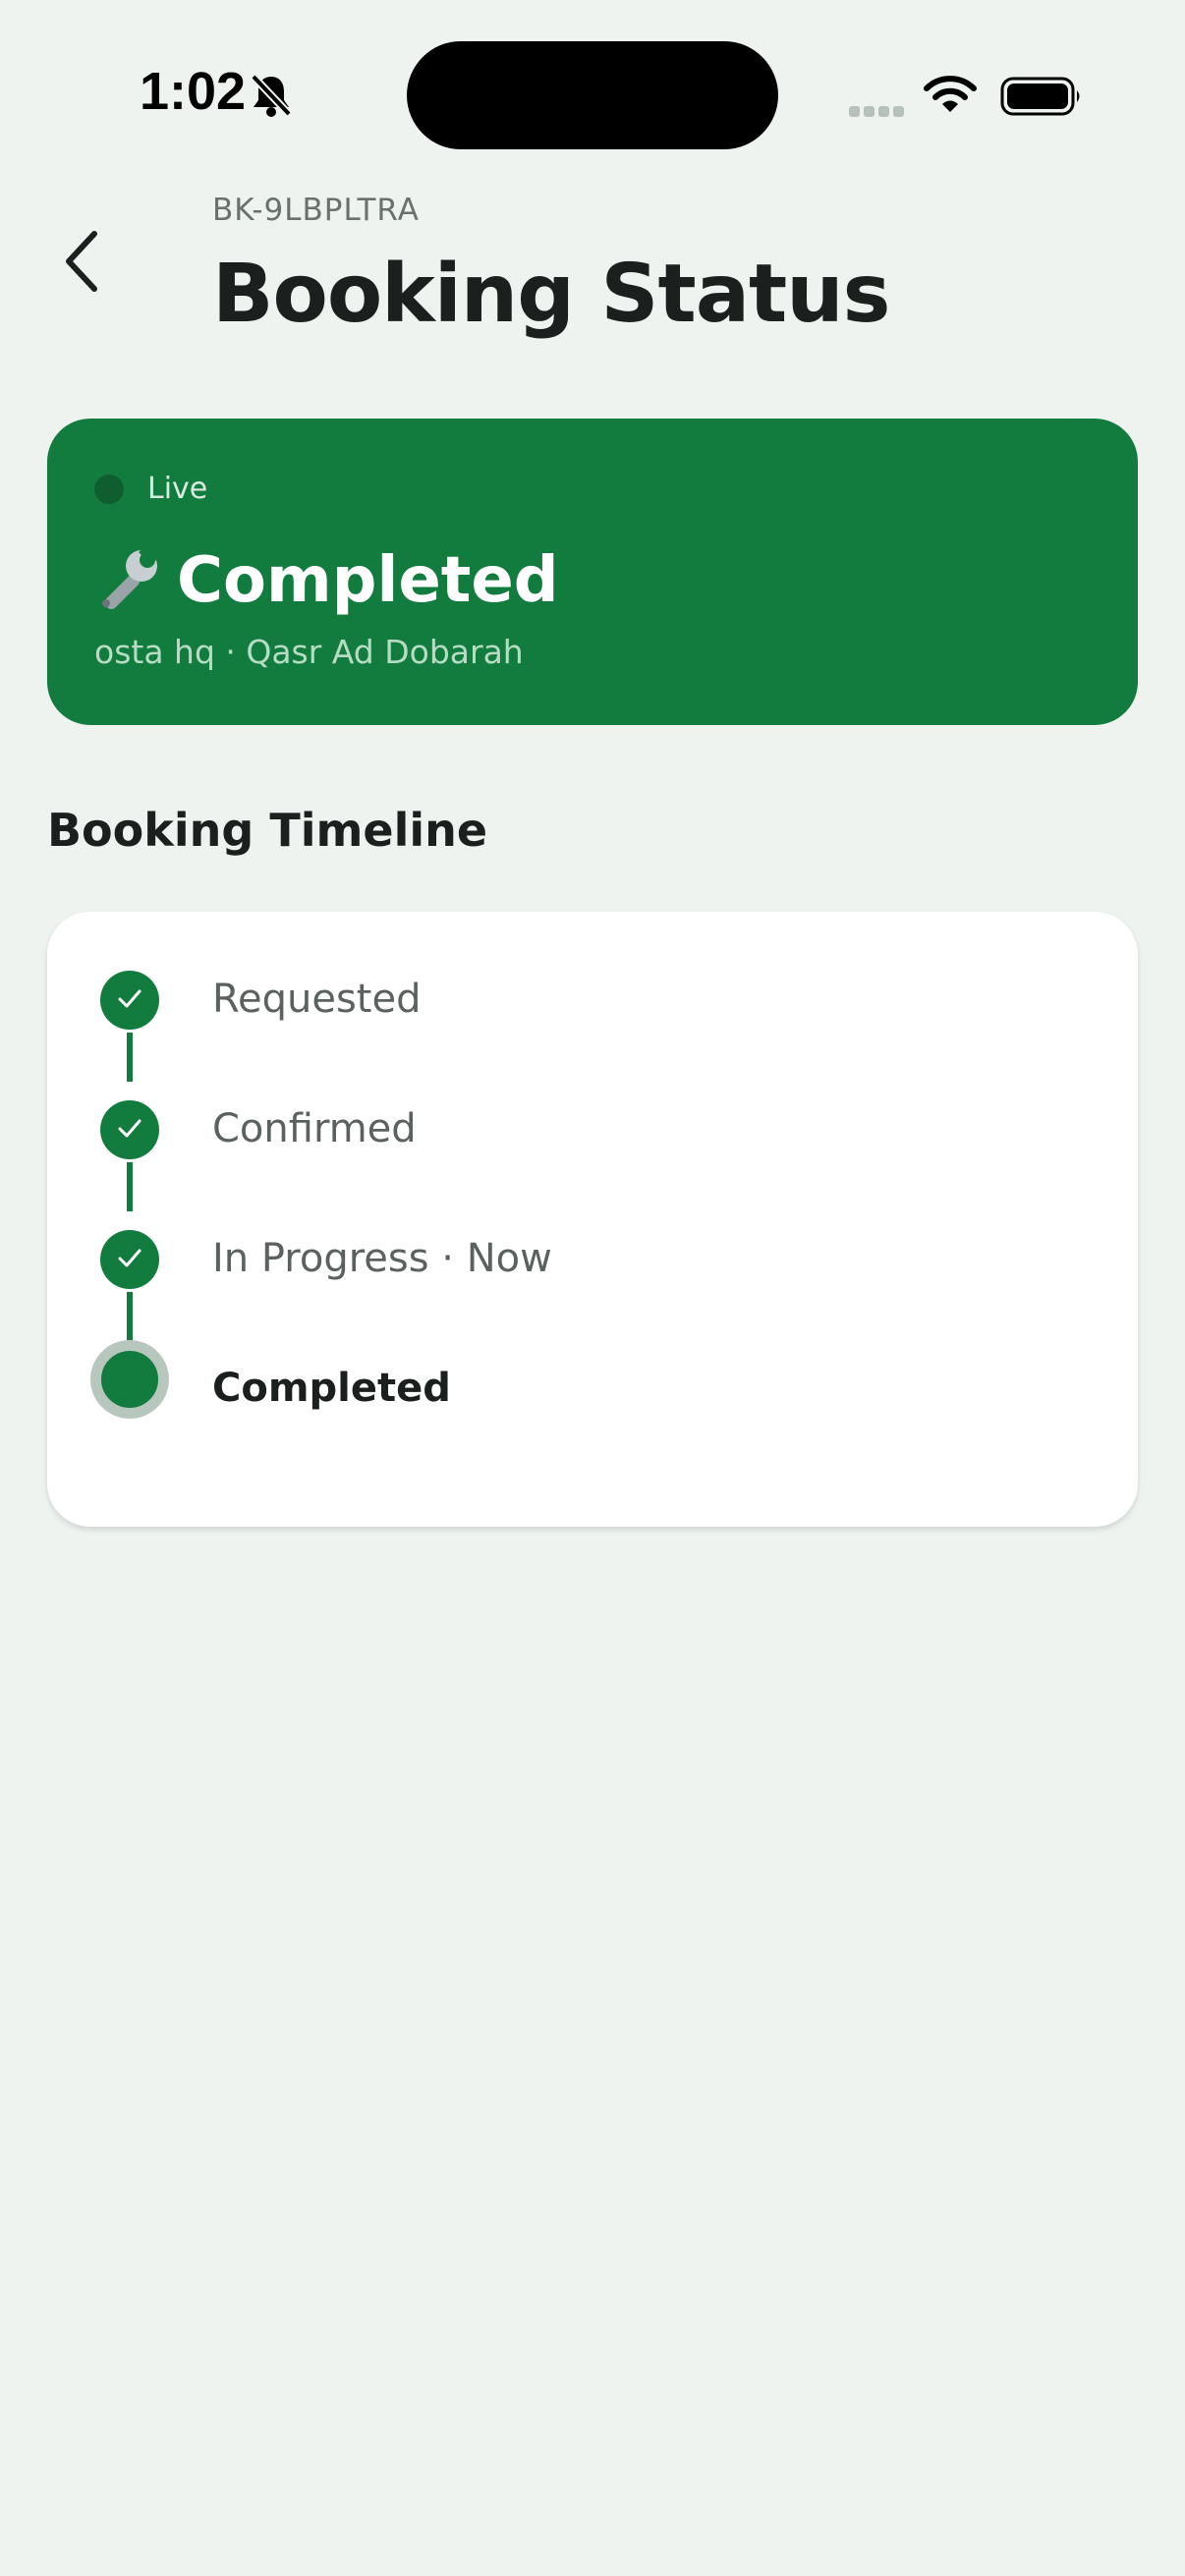  Describe the element at coordinates (272, 97) in the screenshot. I see `bell-slash-icon` at that location.